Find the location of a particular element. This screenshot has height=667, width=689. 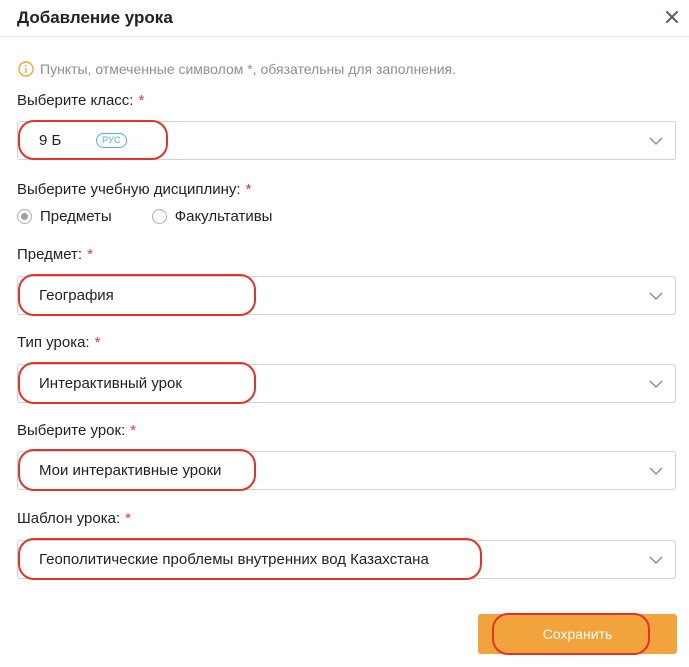

class-select: 9 Б РУС is located at coordinates (346, 140).